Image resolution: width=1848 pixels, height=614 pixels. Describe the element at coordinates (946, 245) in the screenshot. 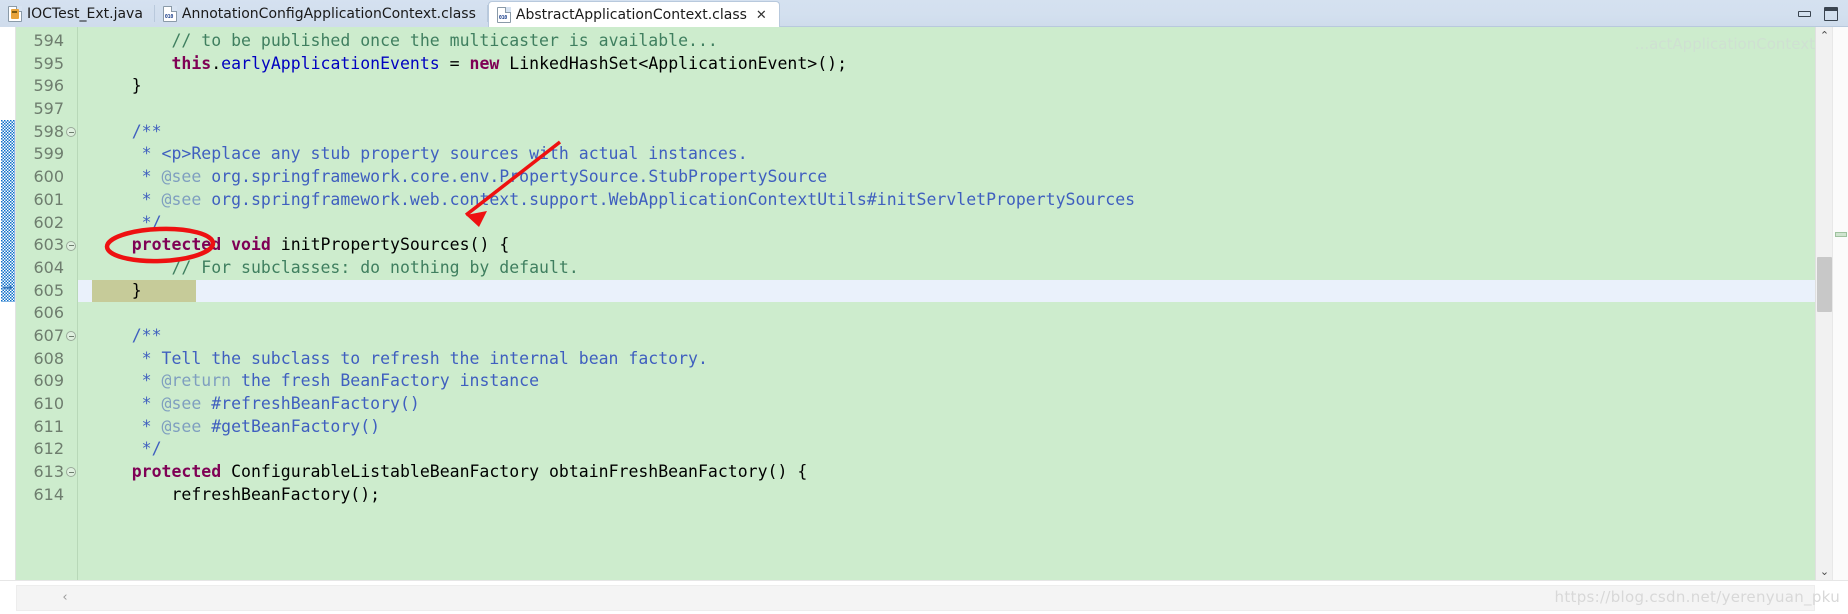

I see `code-line: protected void initPropertySources() {` at that location.